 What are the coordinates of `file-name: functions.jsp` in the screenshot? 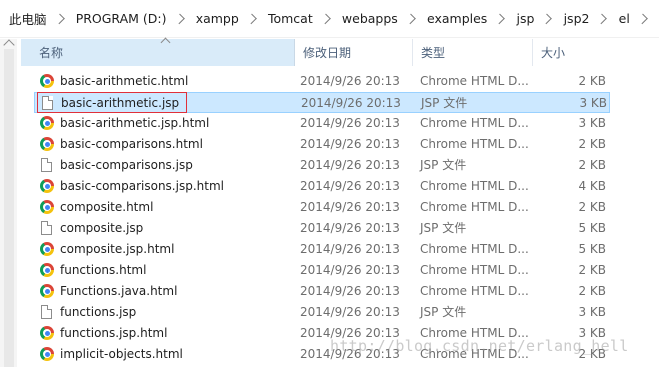 It's located at (98, 312).